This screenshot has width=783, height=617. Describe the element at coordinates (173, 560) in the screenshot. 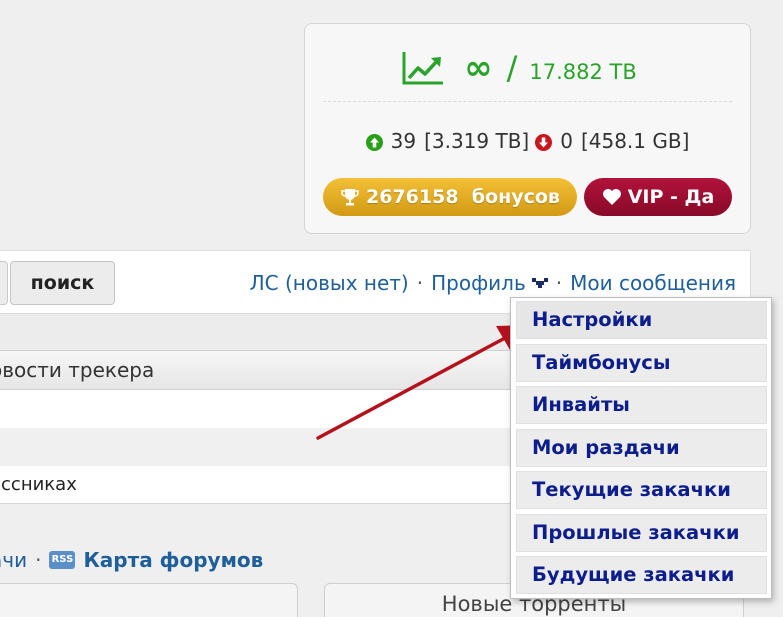

I see `forum-map-link: Карта форумов` at that location.